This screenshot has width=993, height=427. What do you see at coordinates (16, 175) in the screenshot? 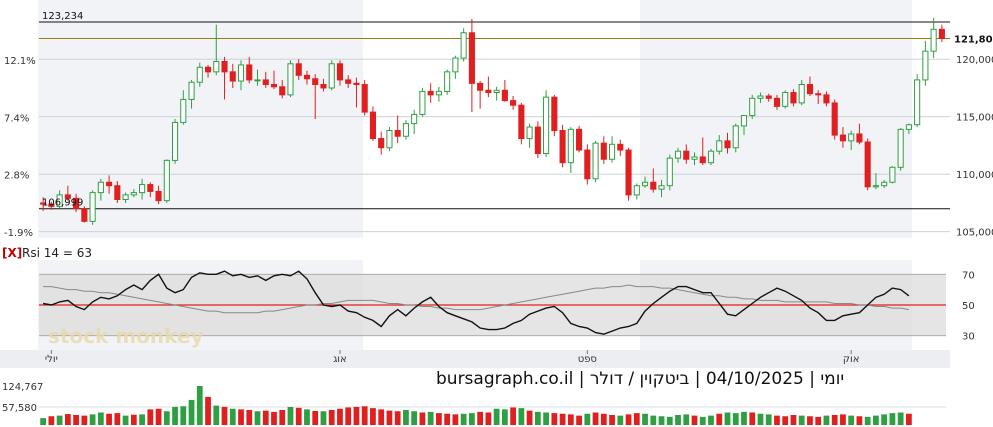
I see `y-left-tick-label: 2.8%` at bounding box center [16, 175].